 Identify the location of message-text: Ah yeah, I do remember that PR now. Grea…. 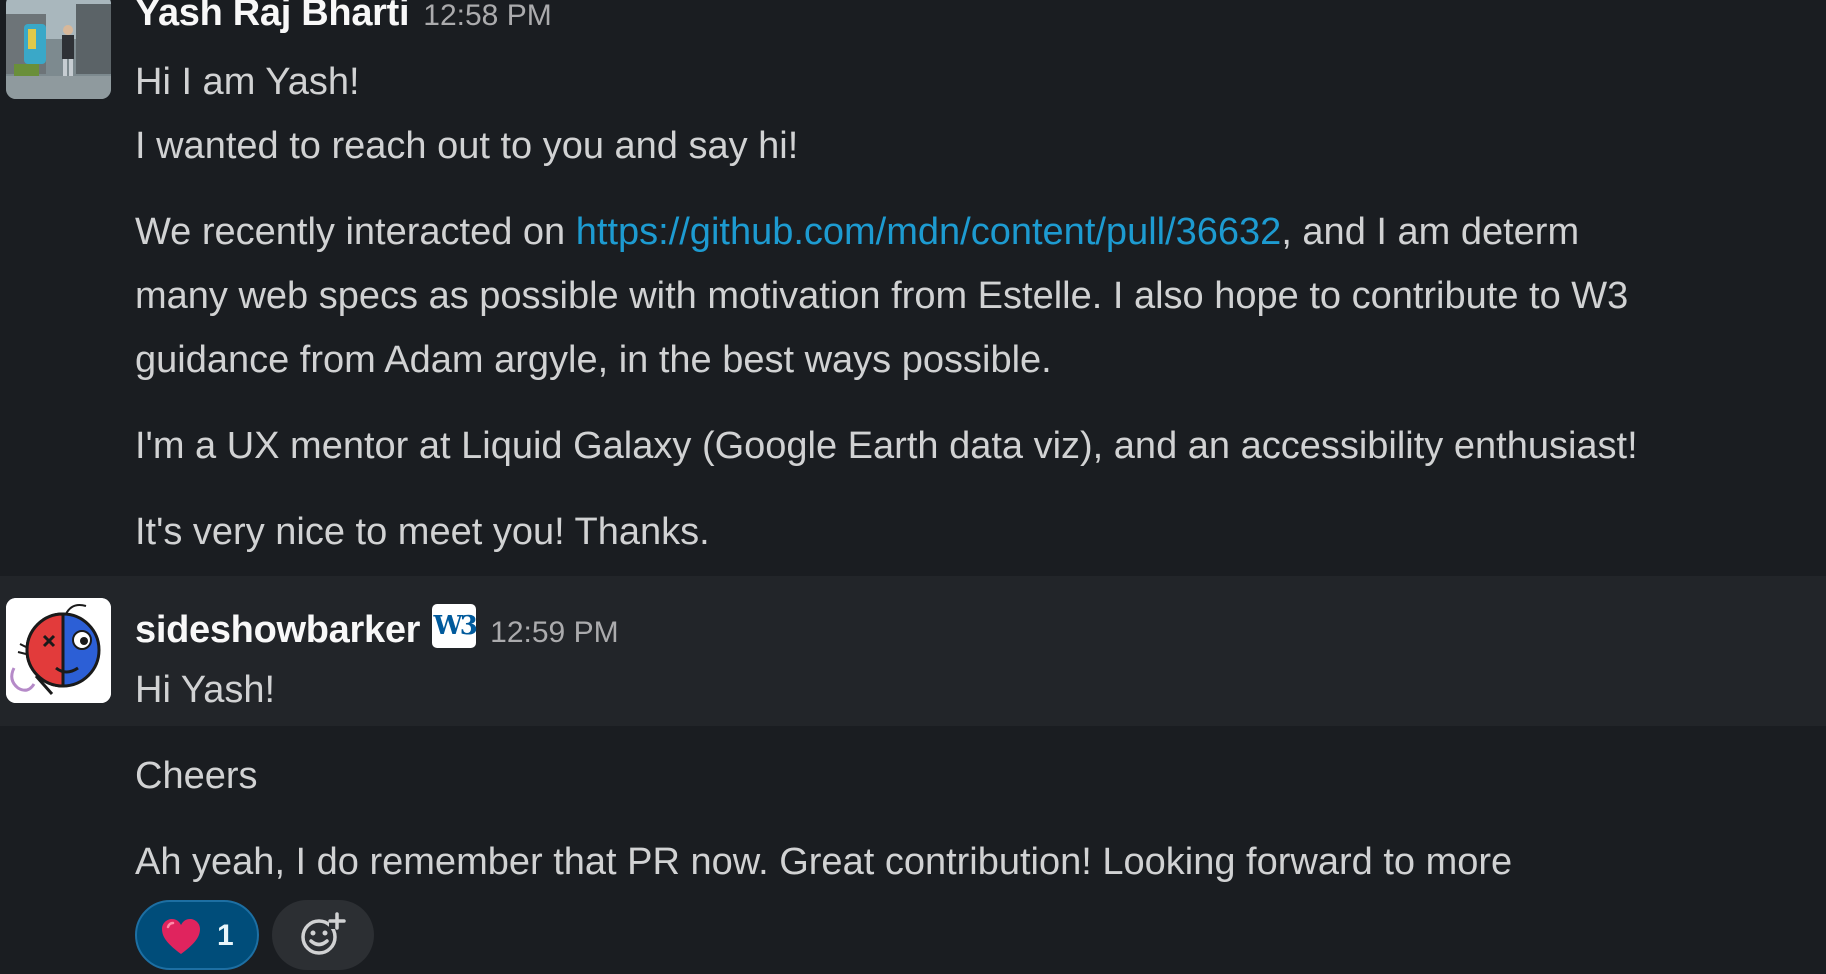
(824, 862).